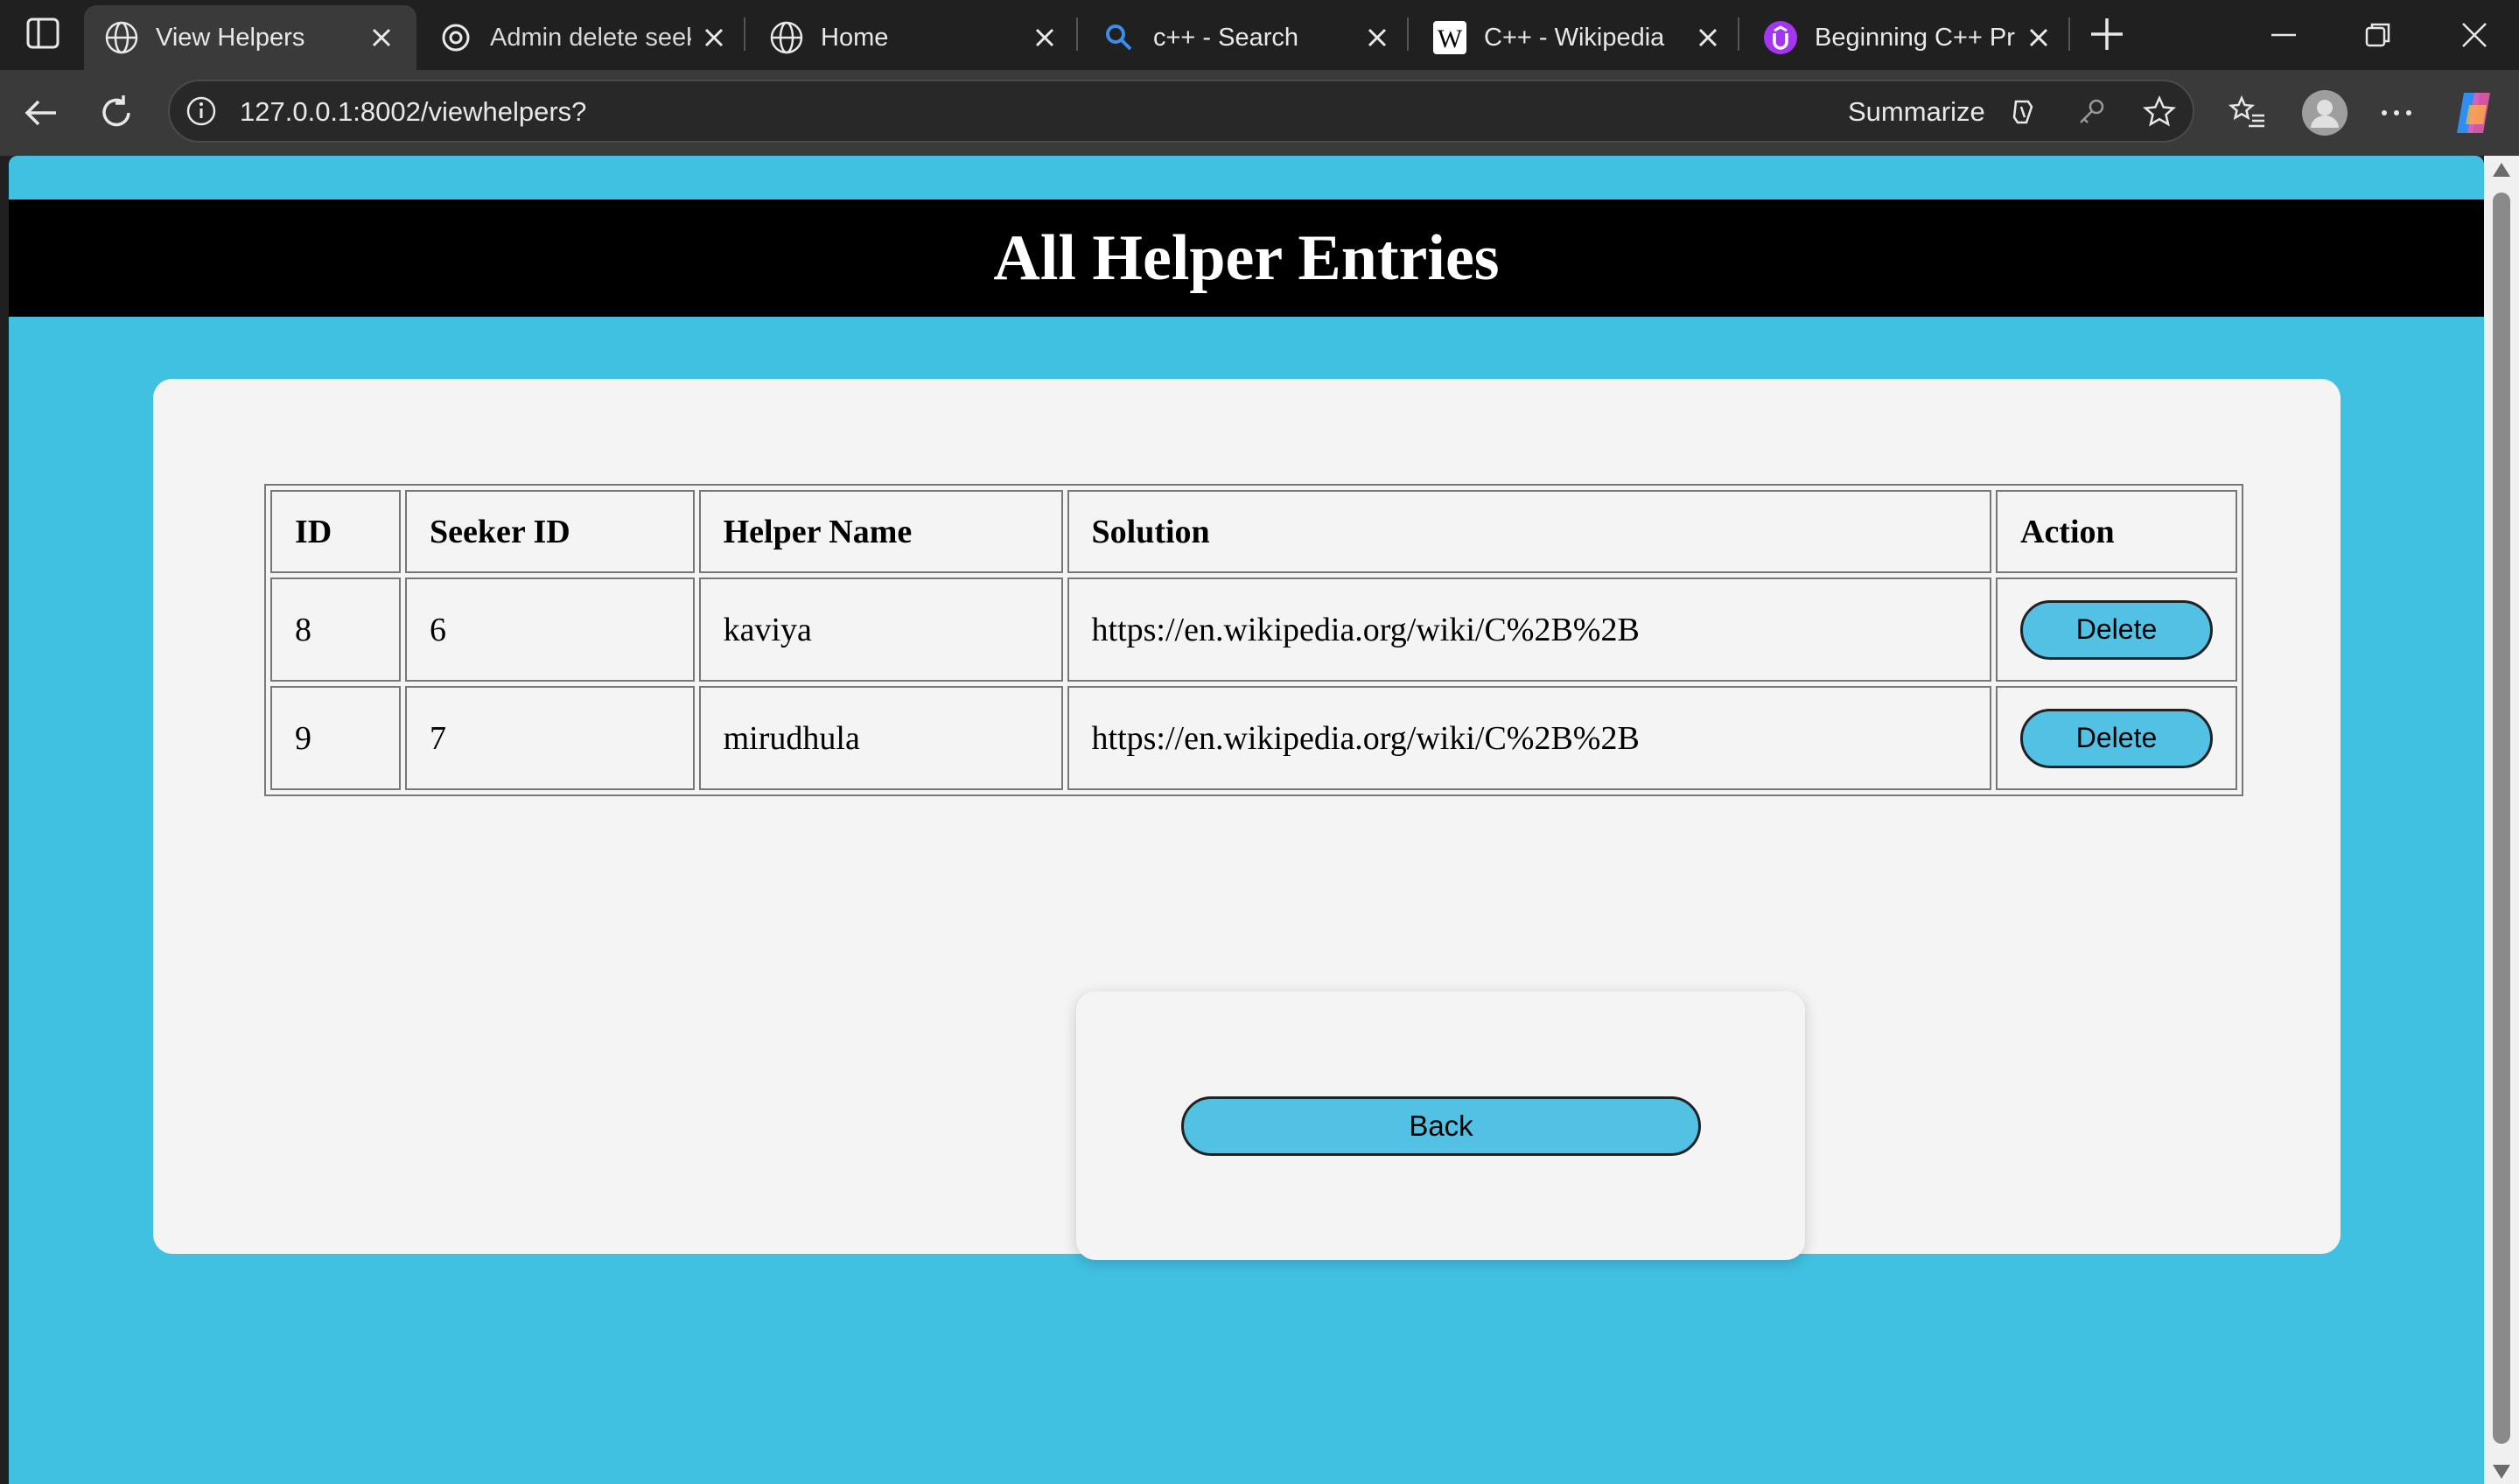  I want to click on tab-title: Admin delete seek, so click(590, 38).